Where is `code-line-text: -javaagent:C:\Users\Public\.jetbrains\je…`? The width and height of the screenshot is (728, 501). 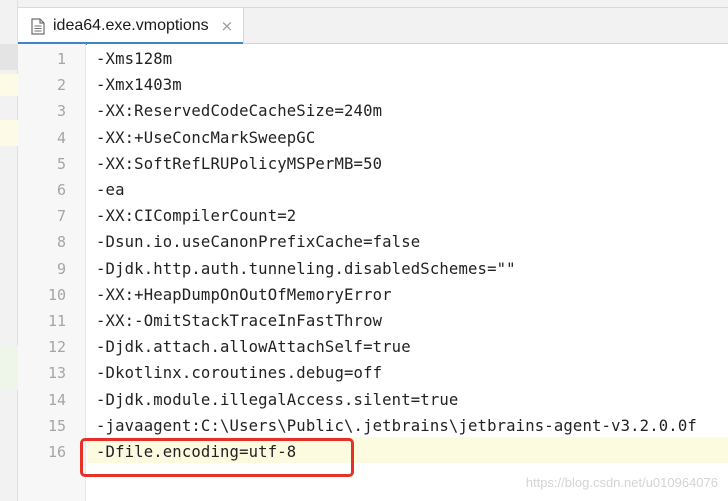 code-line-text: -javaagent:C:\Users\Public\.jetbrains\je… is located at coordinates (396, 425).